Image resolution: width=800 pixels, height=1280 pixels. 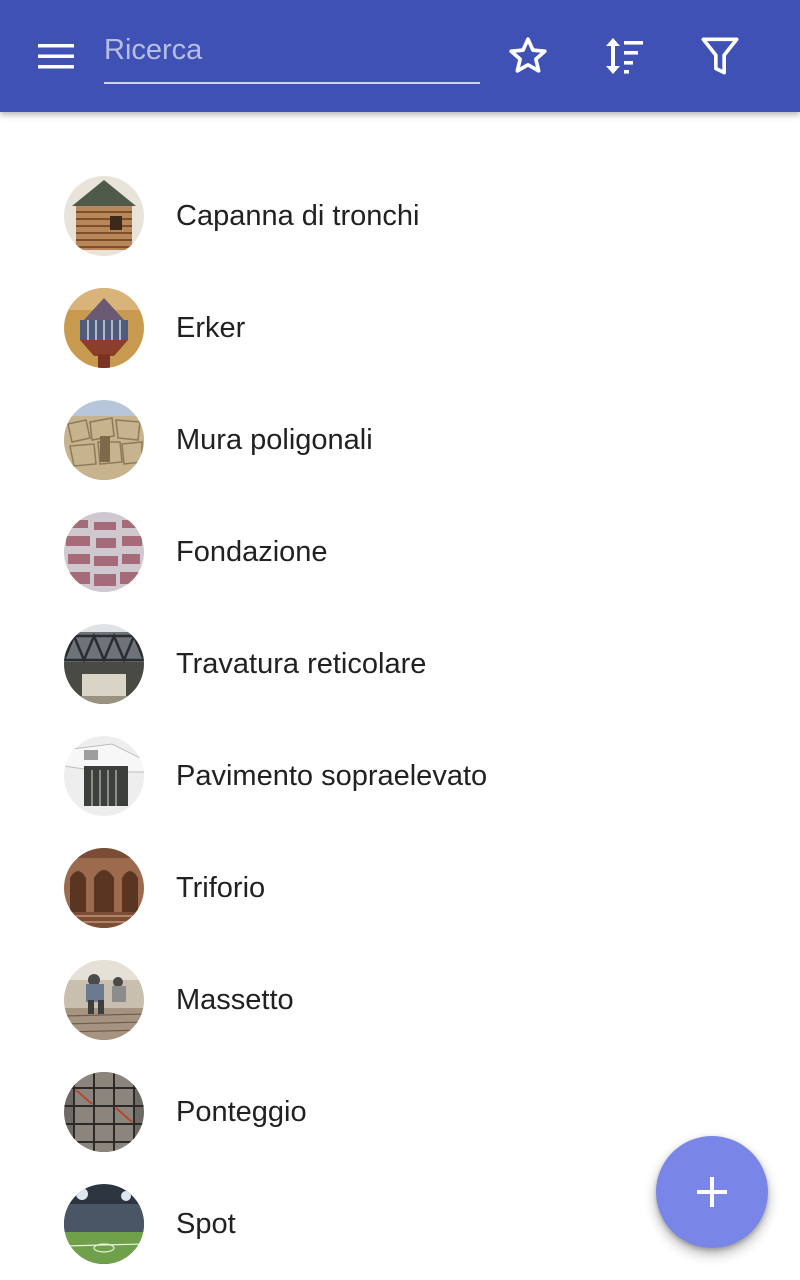 I want to click on menu-button, so click(x=56, y=56).